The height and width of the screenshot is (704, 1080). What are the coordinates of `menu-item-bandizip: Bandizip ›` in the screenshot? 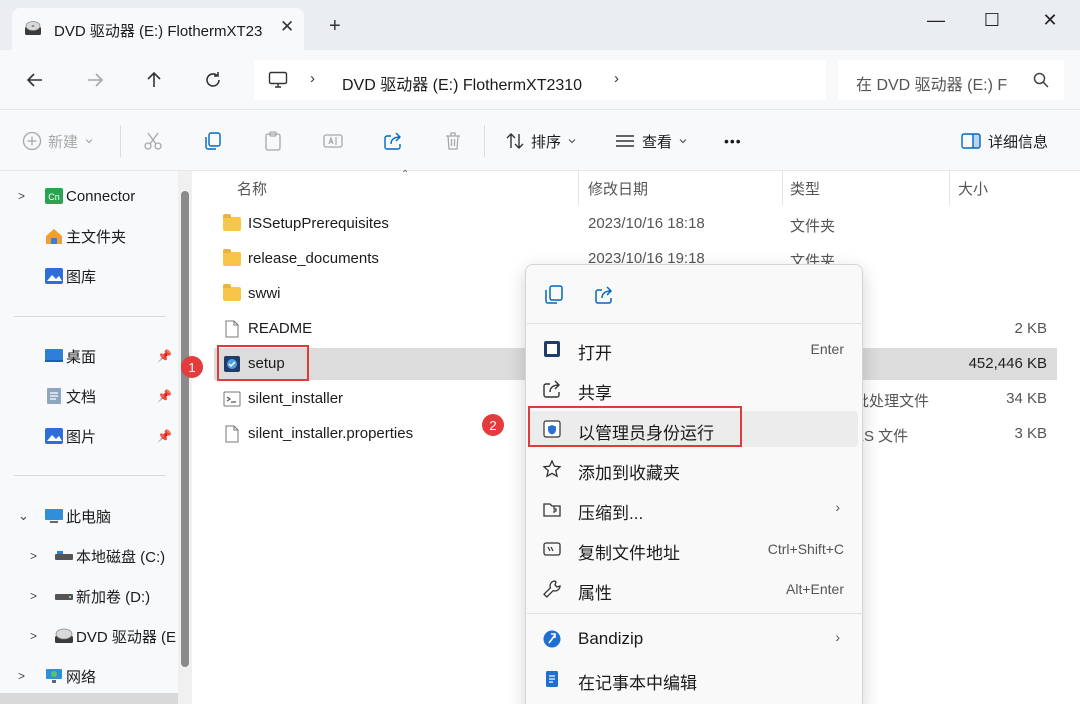 It's located at (694, 639).